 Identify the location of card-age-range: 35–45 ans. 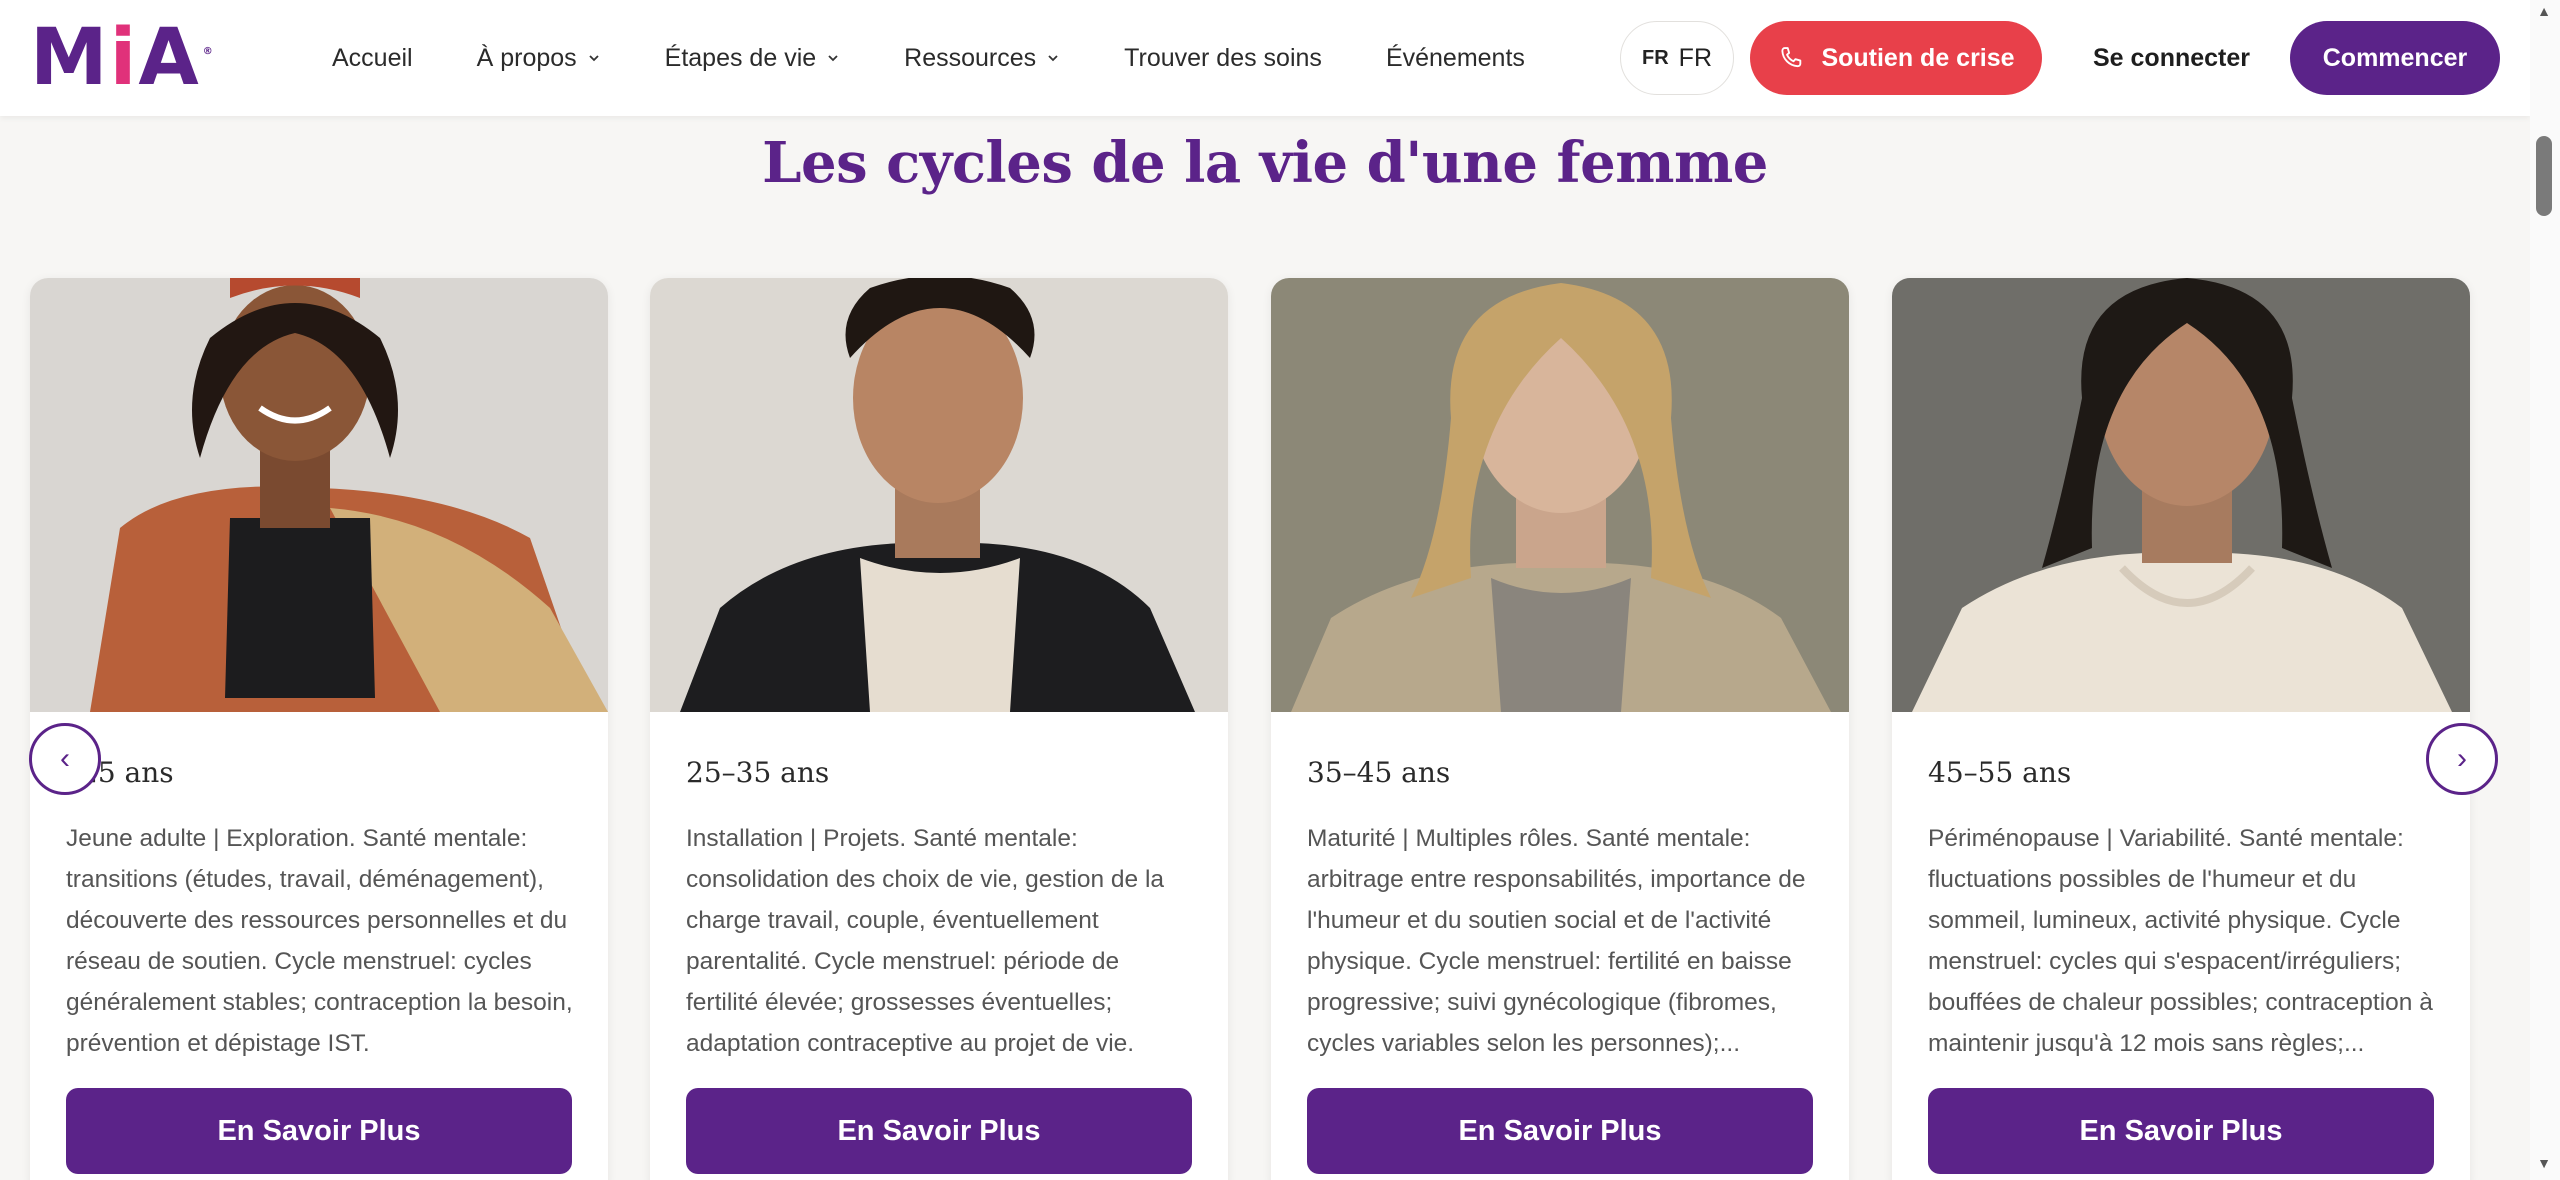
(1379, 772).